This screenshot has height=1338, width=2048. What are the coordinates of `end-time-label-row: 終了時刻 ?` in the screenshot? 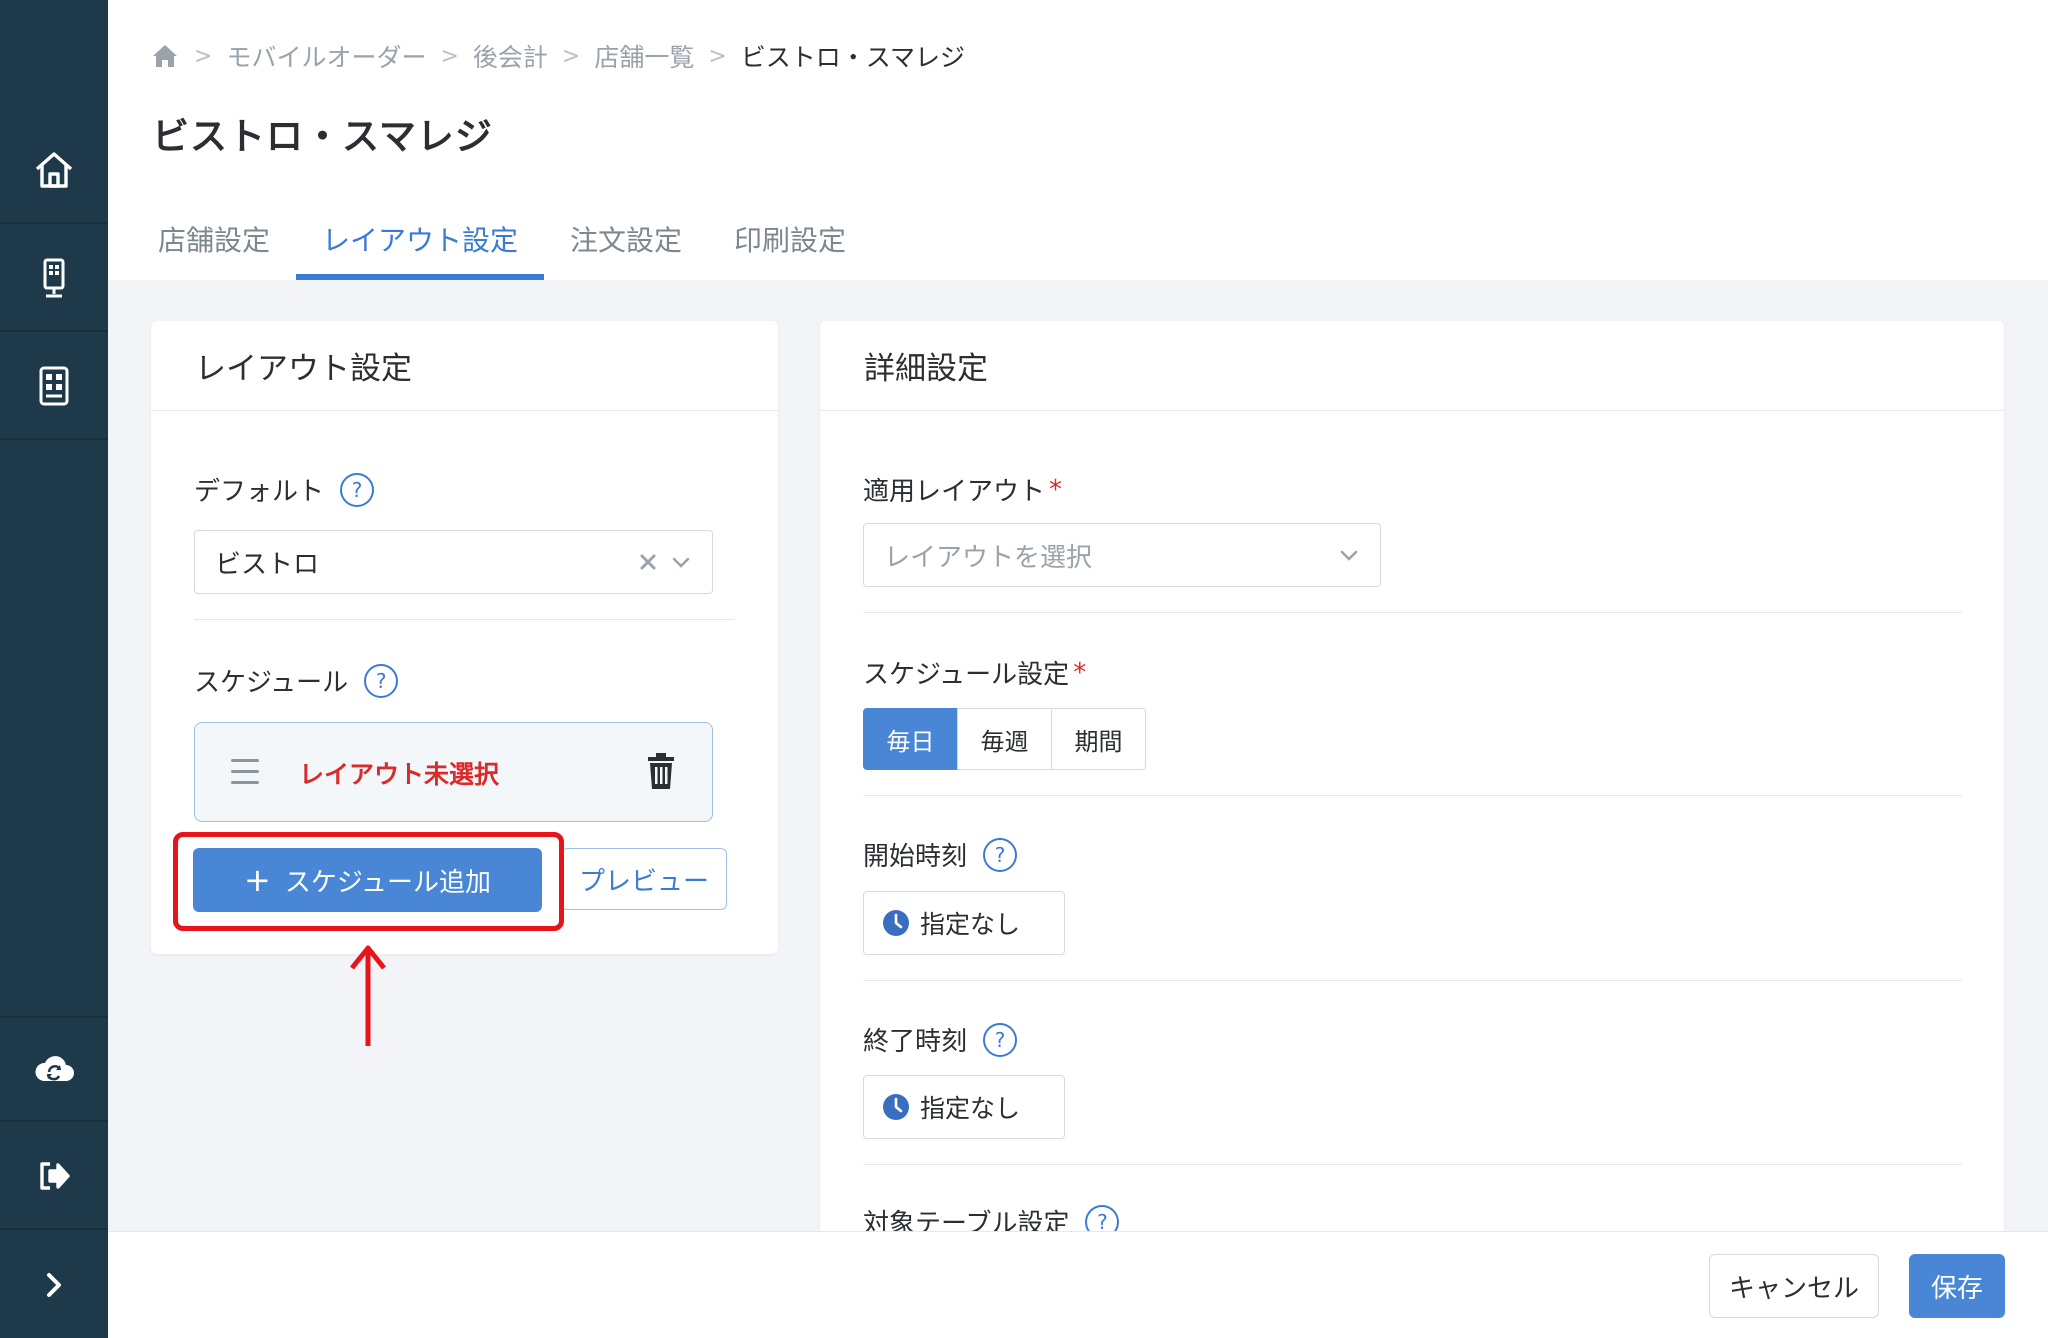 It's located at (940, 1039).